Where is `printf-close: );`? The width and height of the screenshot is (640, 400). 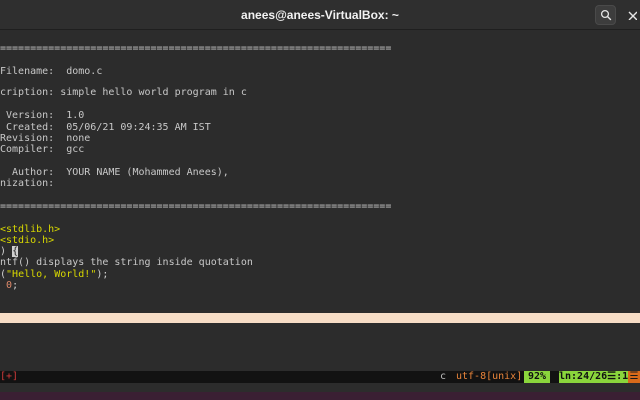 printf-close: ); is located at coordinates (102, 274).